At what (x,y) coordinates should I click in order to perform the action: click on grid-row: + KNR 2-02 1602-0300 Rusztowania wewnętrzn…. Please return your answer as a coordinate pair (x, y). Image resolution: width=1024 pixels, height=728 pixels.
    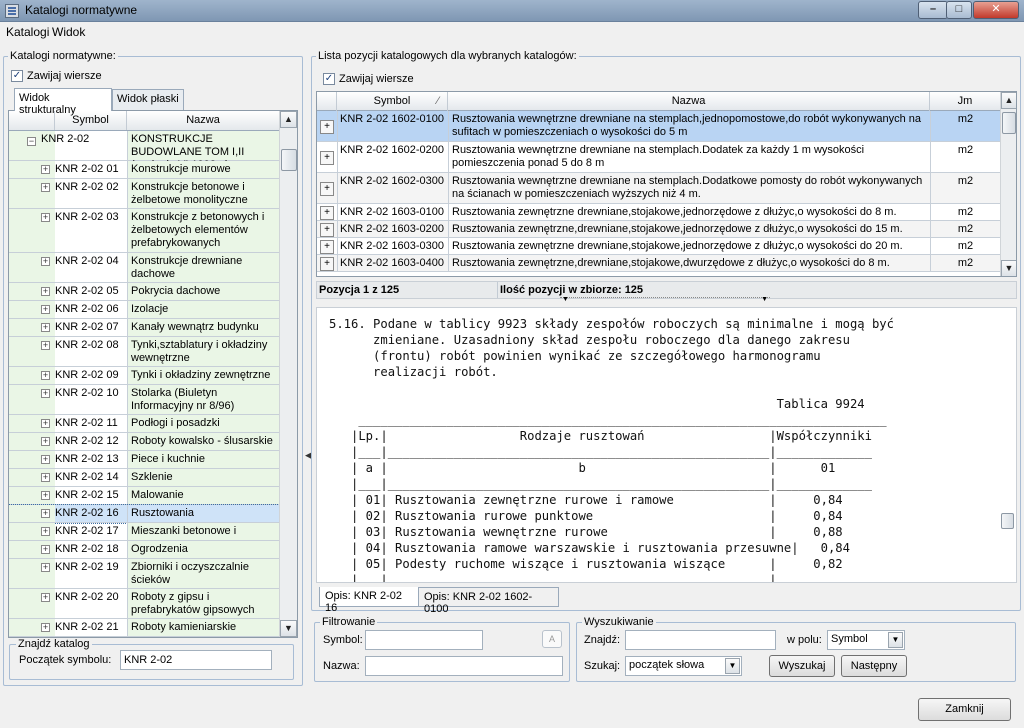
    Looking at the image, I should click on (658, 188).